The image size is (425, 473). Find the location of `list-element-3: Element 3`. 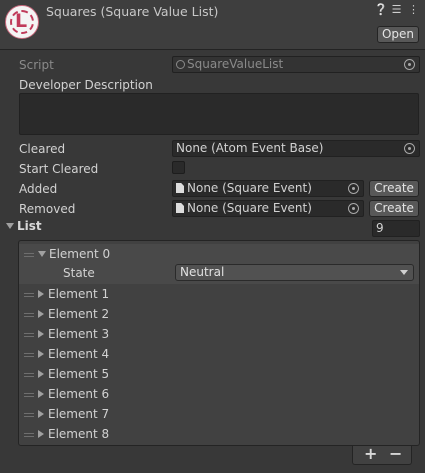

list-element-3: Element 3 is located at coordinates (66, 334).